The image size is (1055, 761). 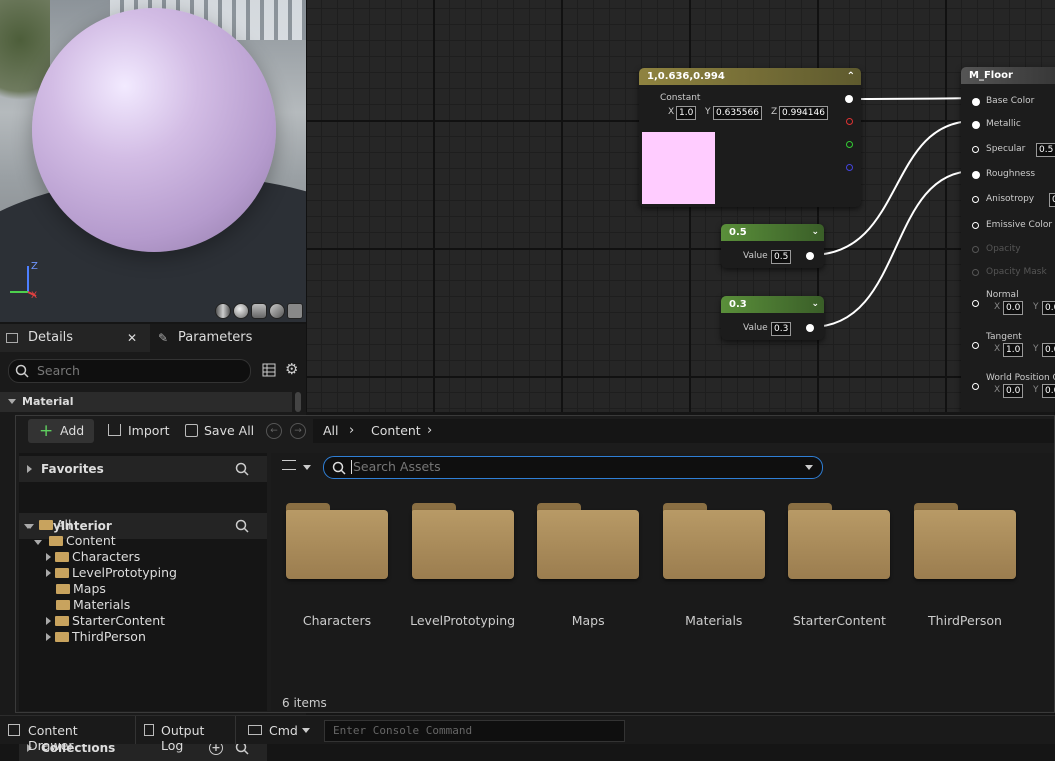 What do you see at coordinates (1052, 200) in the screenshot?
I see `material-pin-value-field: 0.0` at bounding box center [1052, 200].